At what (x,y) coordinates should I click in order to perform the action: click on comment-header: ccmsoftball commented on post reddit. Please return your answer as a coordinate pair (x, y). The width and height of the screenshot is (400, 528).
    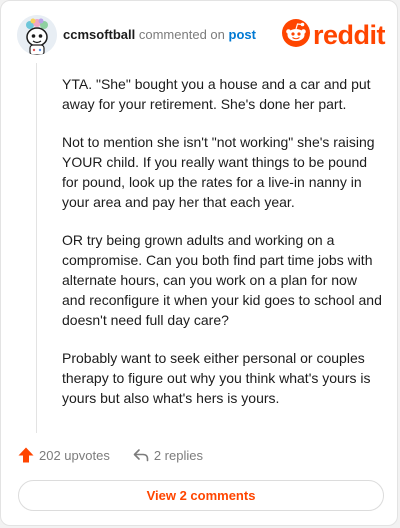
    Looking at the image, I should click on (201, 35).